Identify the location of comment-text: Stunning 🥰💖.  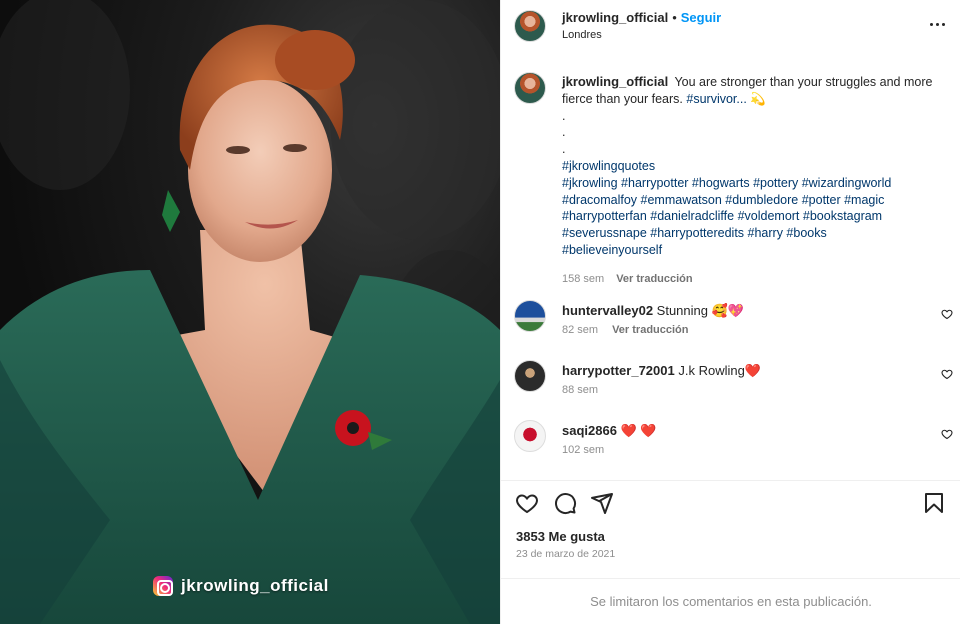
(700, 310).